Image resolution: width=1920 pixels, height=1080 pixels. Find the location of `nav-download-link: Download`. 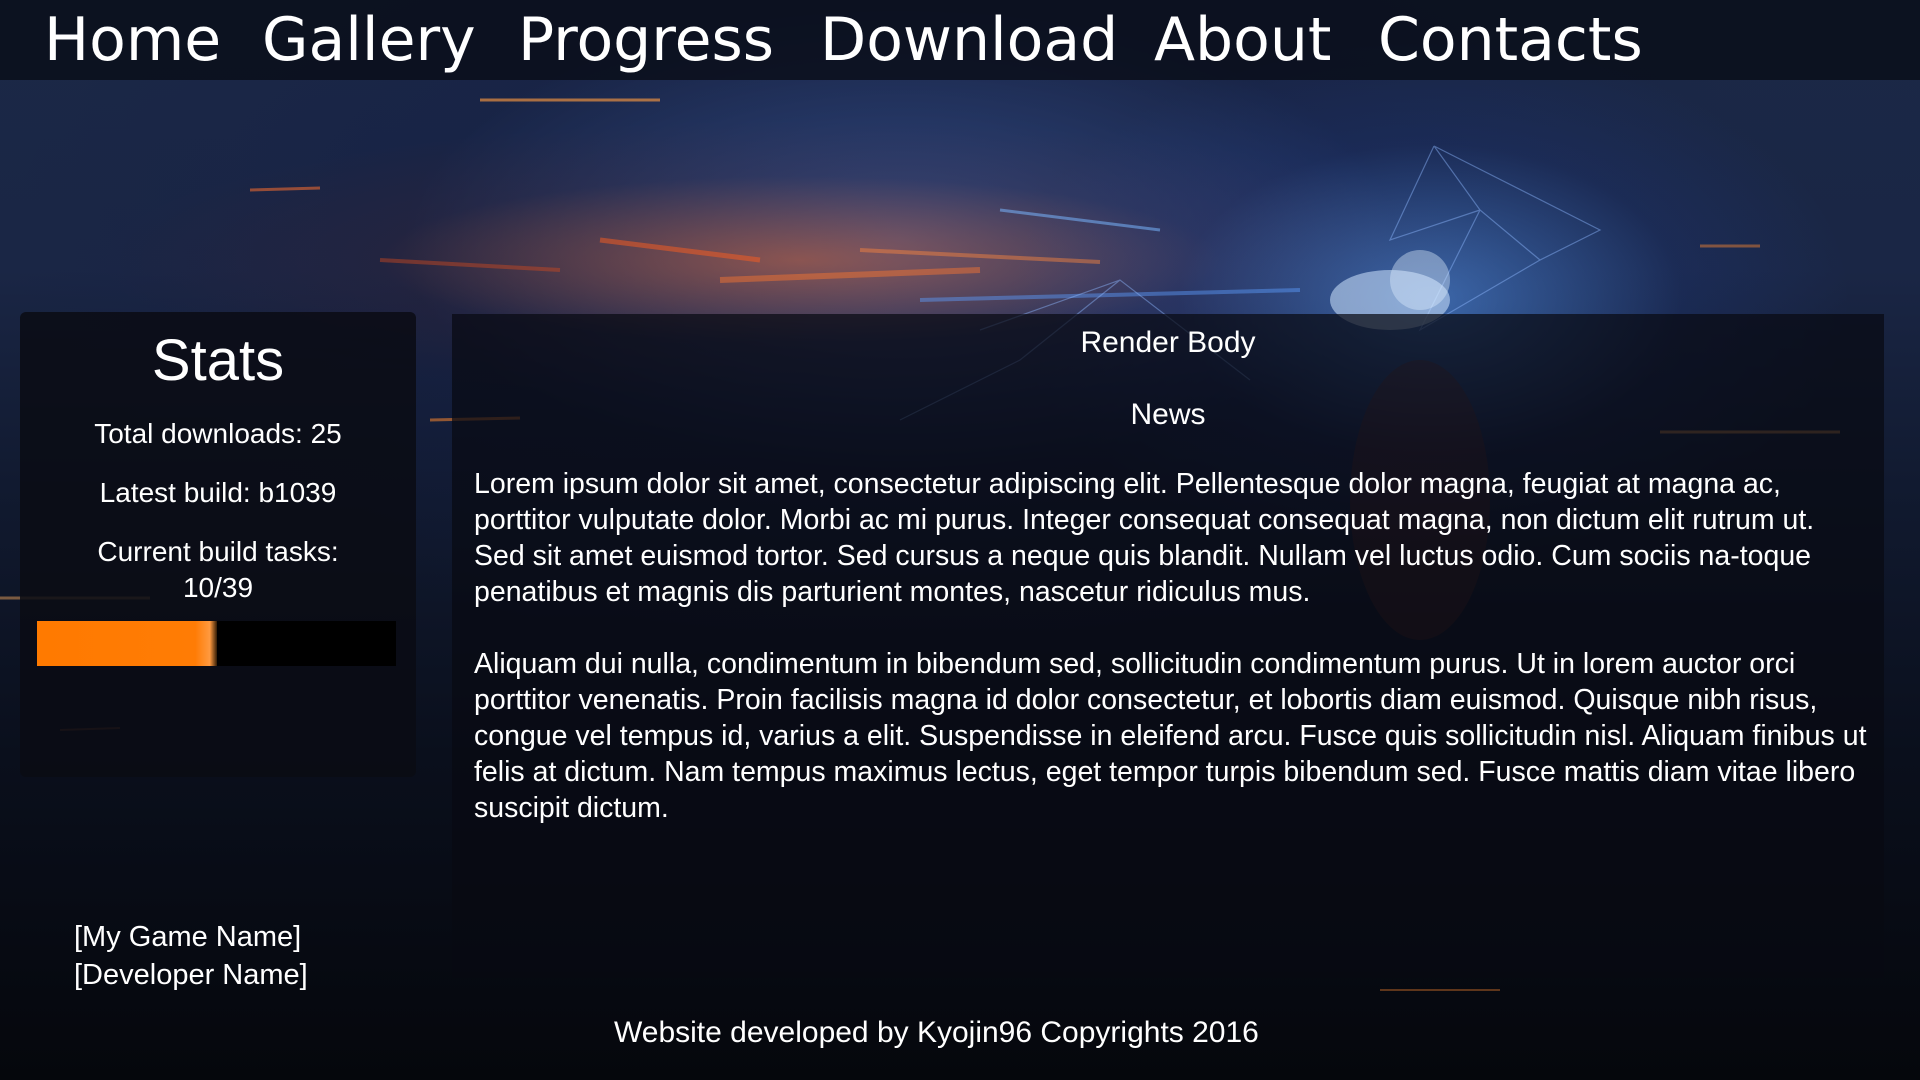

nav-download-link: Download is located at coordinates (969, 40).